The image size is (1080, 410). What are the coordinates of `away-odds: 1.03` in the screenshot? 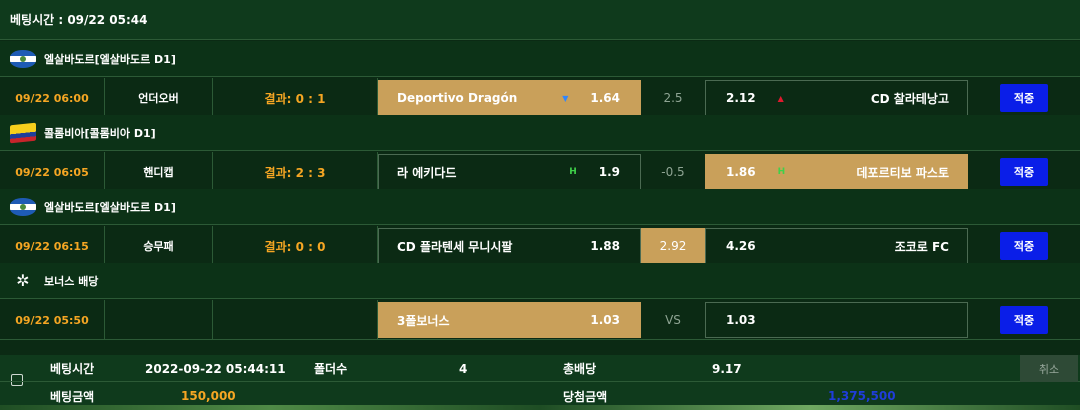 It's located at (741, 320).